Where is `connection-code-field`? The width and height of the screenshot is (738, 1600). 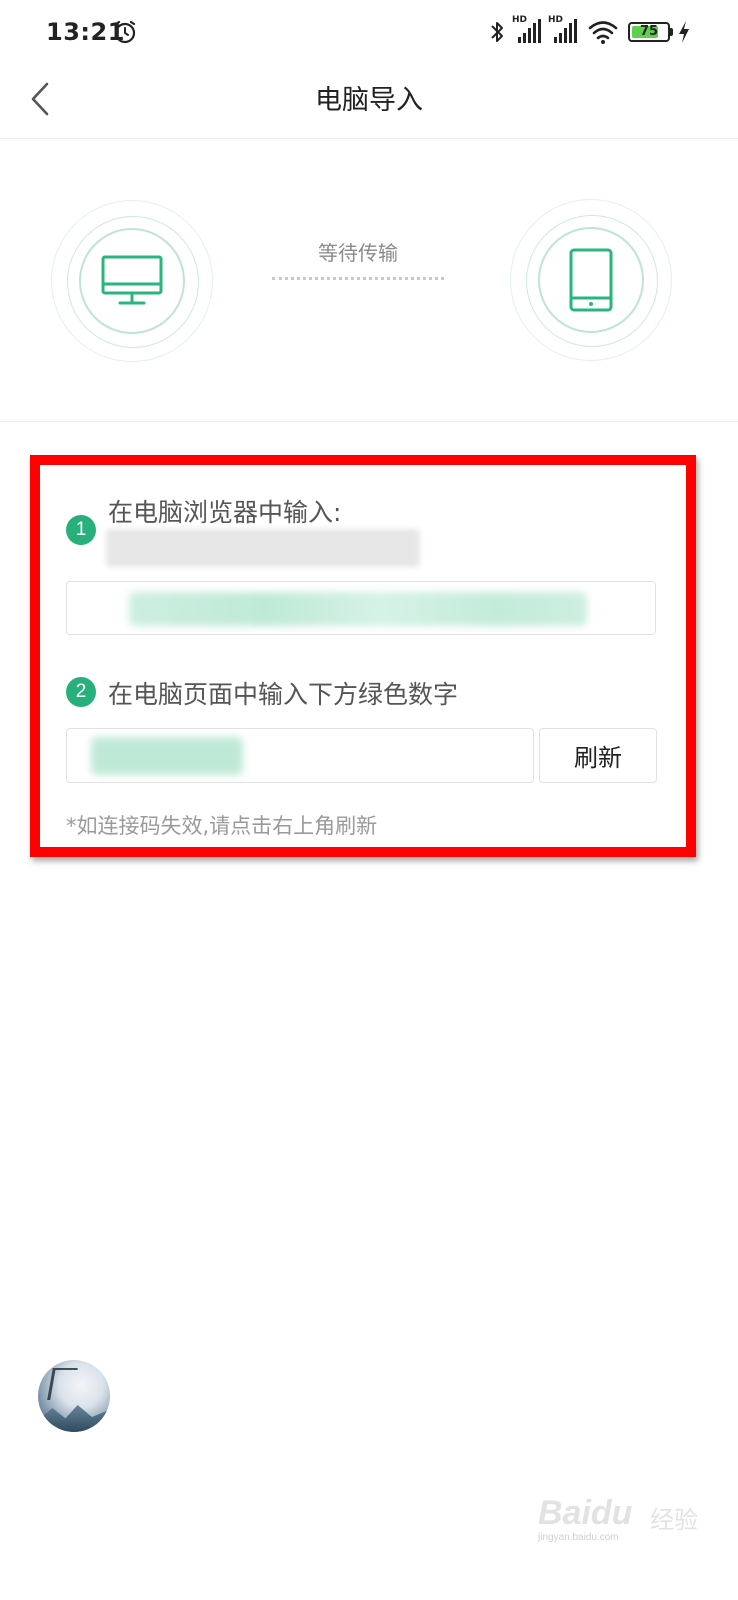 connection-code-field is located at coordinates (300, 755).